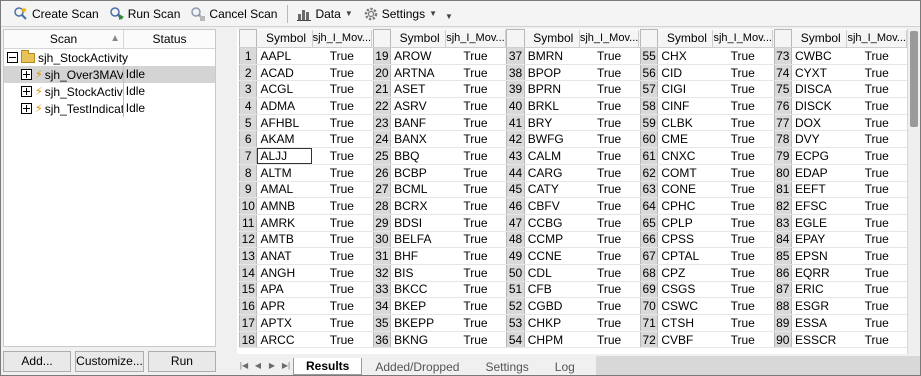 Image resolution: width=921 pixels, height=376 pixels. What do you see at coordinates (248, 206) in the screenshot?
I see `row-number: 10` at bounding box center [248, 206].